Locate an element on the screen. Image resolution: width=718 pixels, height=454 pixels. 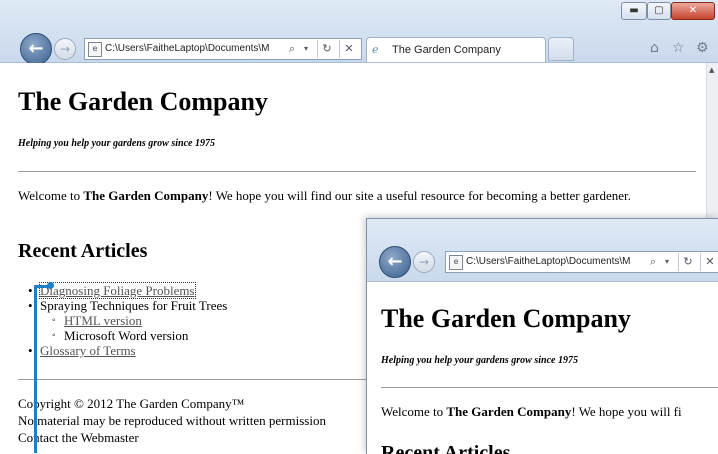
gear-icon: ⚙ is located at coordinates (702, 48).